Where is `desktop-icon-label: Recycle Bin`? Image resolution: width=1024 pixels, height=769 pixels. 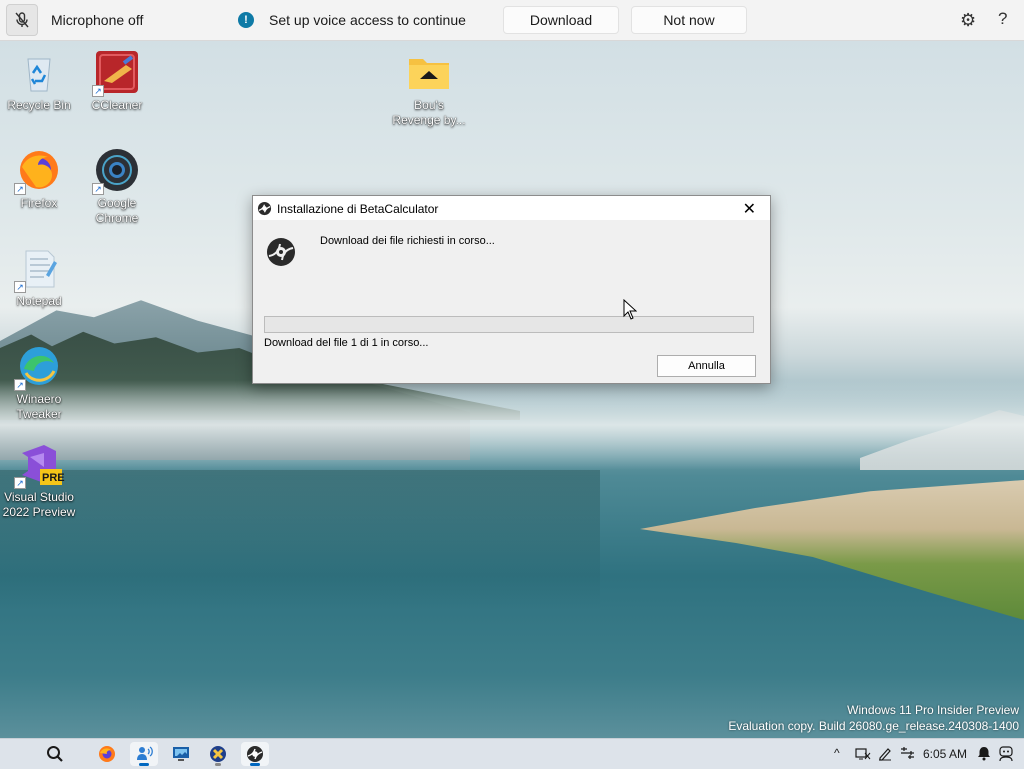 desktop-icon-label: Recycle Bin is located at coordinates (39, 105).